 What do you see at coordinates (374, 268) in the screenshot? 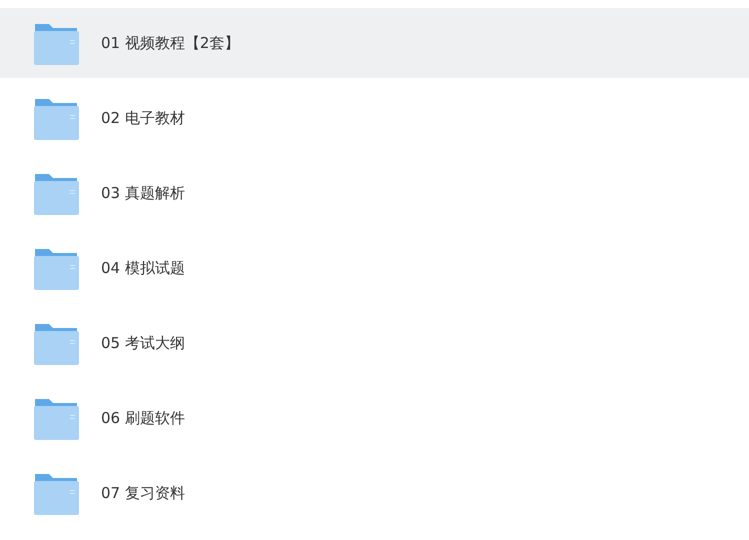
I see `folder-row: 04 模拟试题` at bounding box center [374, 268].